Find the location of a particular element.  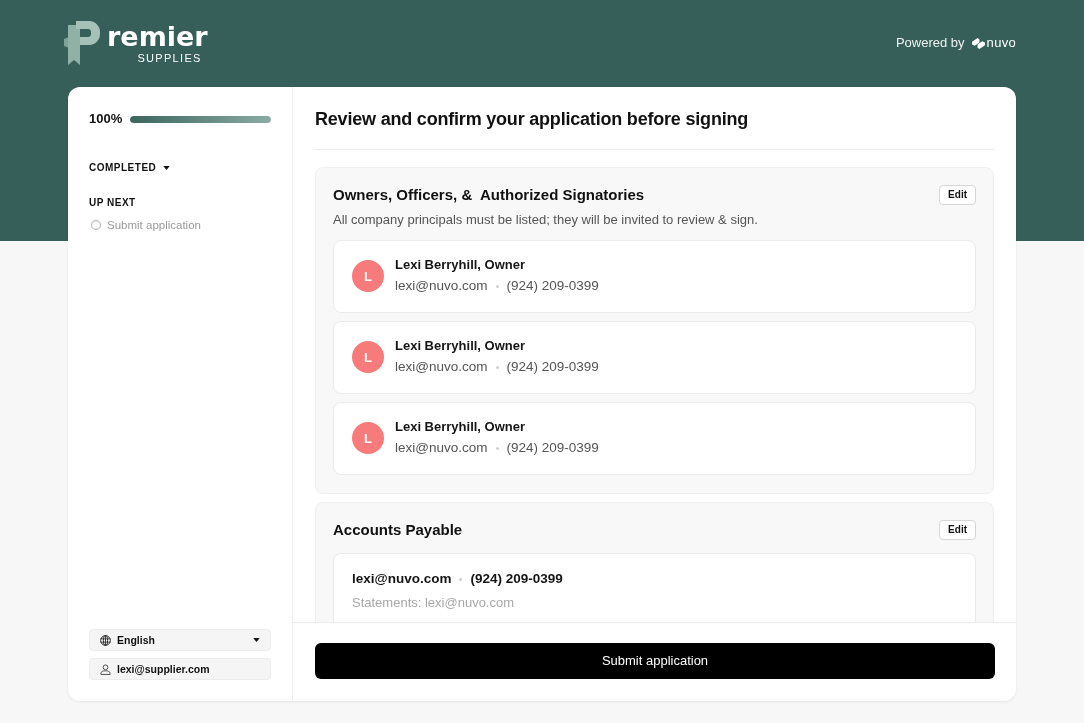

powered-by-label: Powered by is located at coordinates (930, 43).